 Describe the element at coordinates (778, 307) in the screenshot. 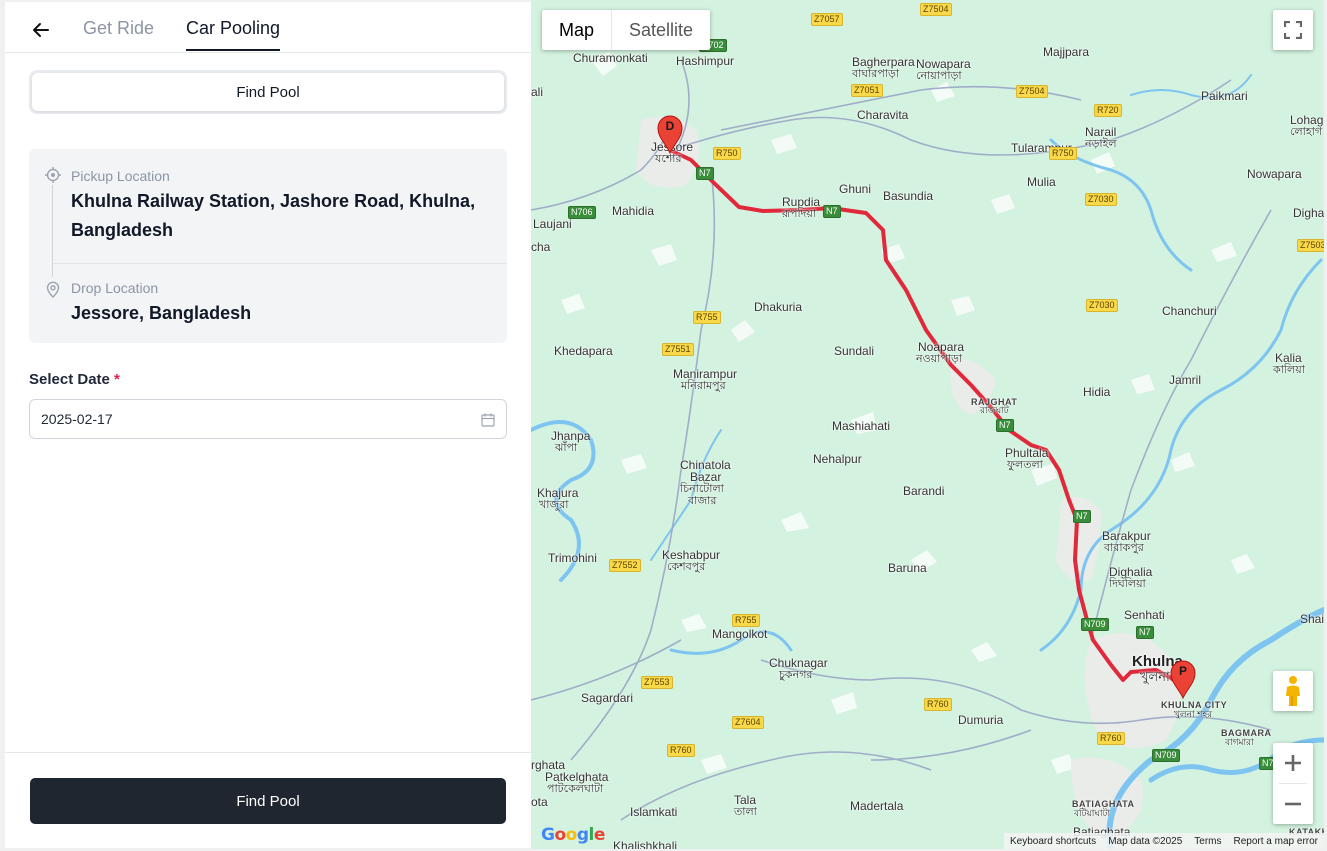

I see `place-label: Dhakuria` at that location.